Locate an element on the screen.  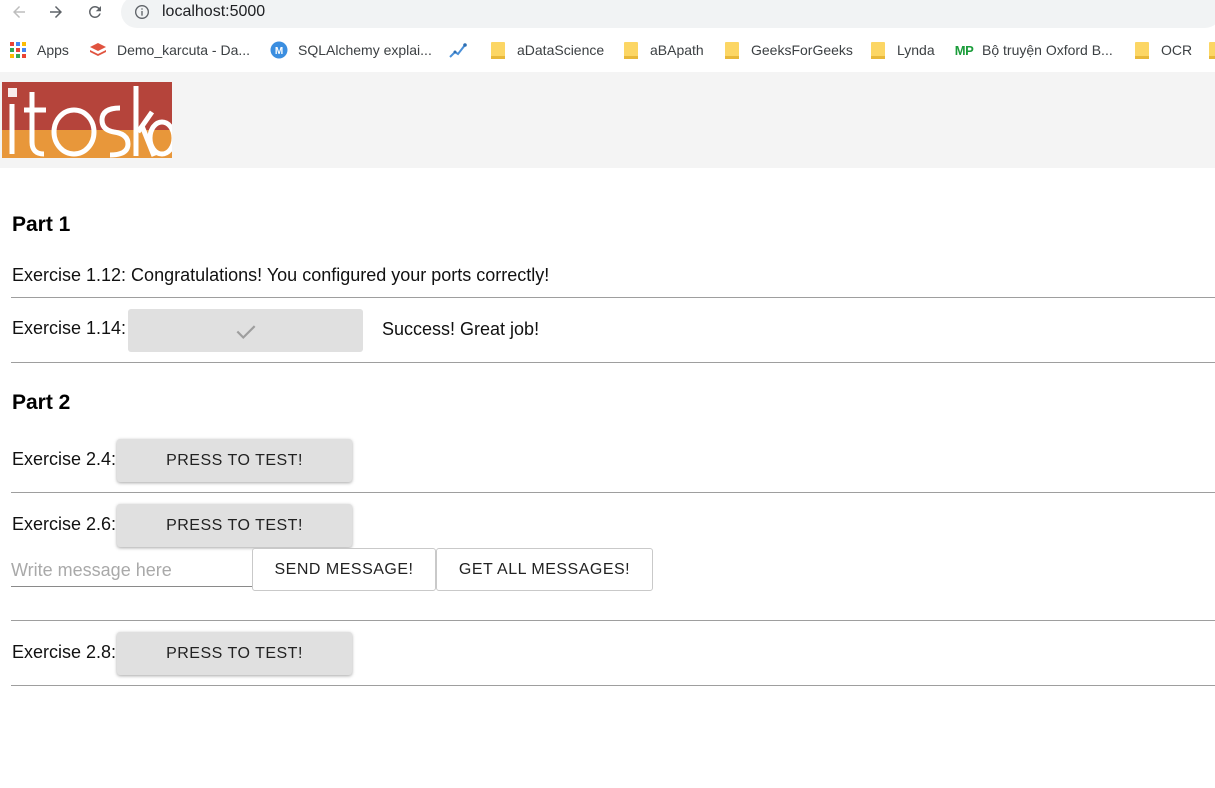
medium-icon: M is located at coordinates (279, 50).